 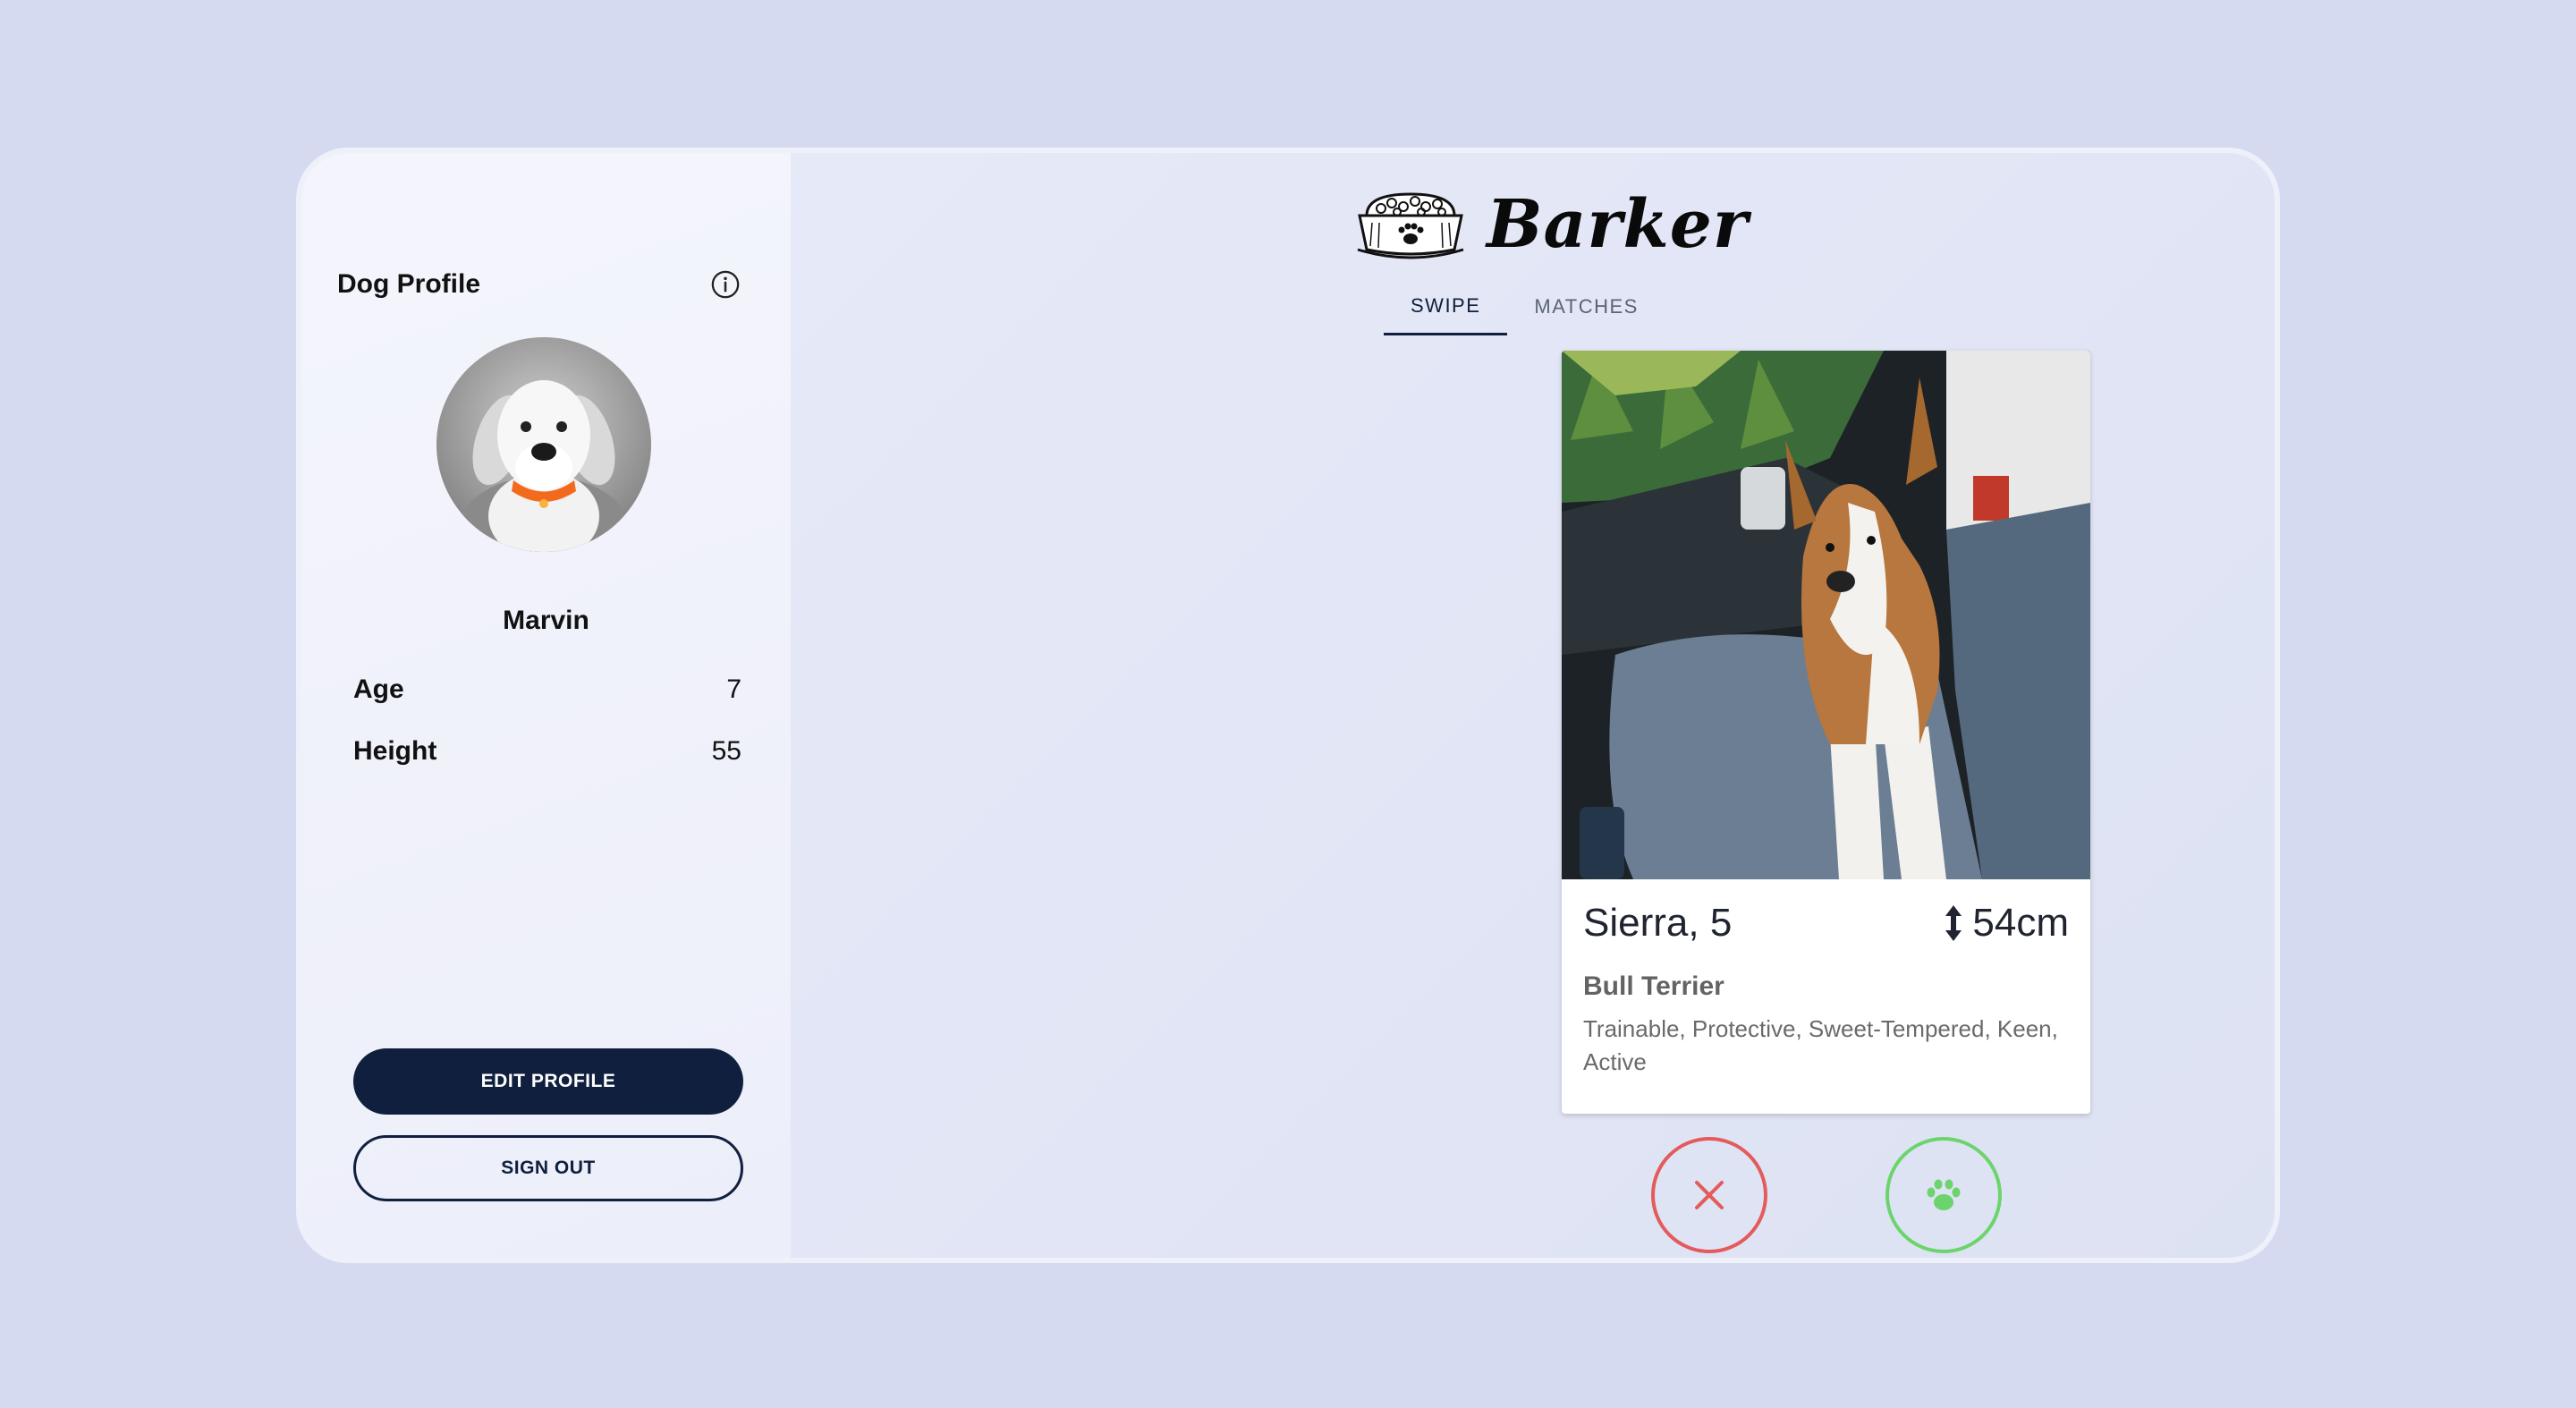 I want to click on like-button, so click(x=1943, y=1195).